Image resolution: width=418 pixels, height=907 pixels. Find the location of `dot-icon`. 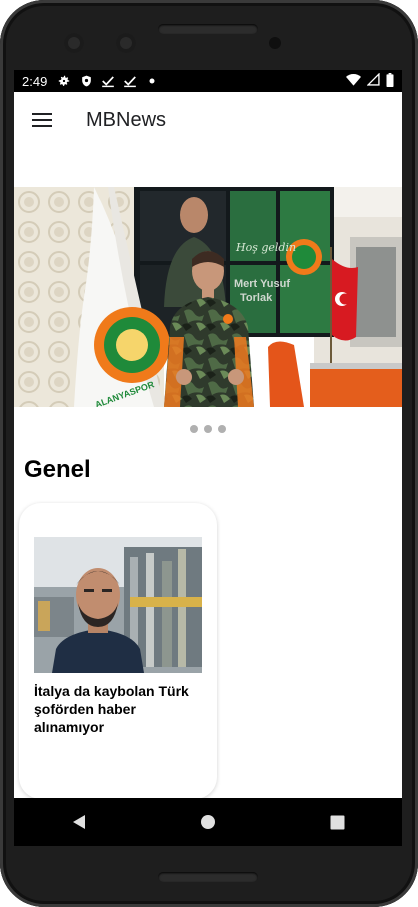

dot-icon is located at coordinates (152, 81).